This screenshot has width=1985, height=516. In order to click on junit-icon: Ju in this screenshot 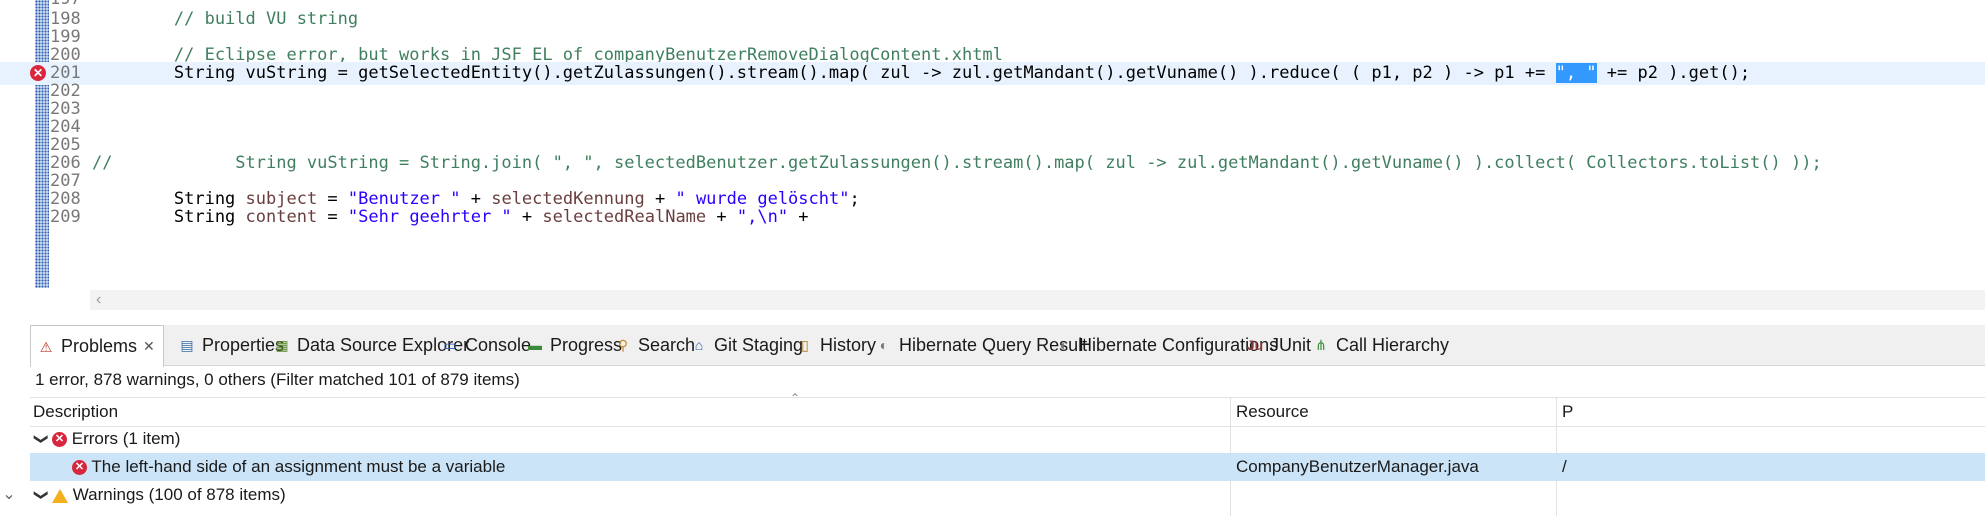, I will do `click(1255, 345)`.